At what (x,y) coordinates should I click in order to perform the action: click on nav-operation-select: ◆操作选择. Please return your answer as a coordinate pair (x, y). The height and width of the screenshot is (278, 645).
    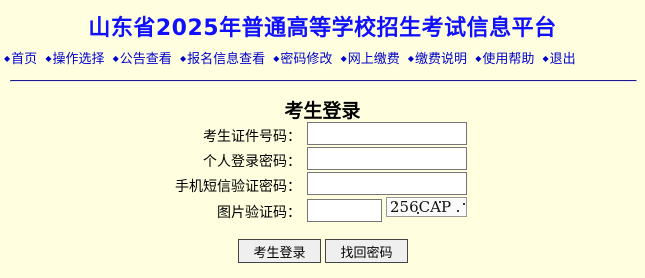
    Looking at the image, I should click on (74, 59).